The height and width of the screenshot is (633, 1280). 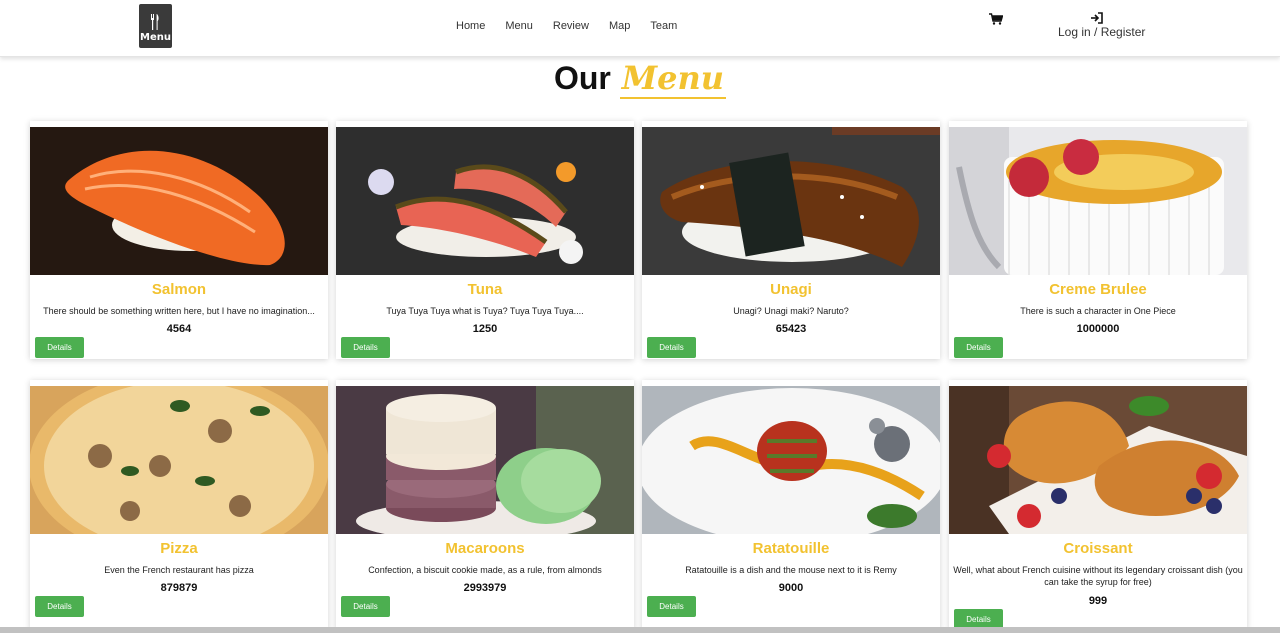 I want to click on macaroons-image, so click(x=485, y=460).